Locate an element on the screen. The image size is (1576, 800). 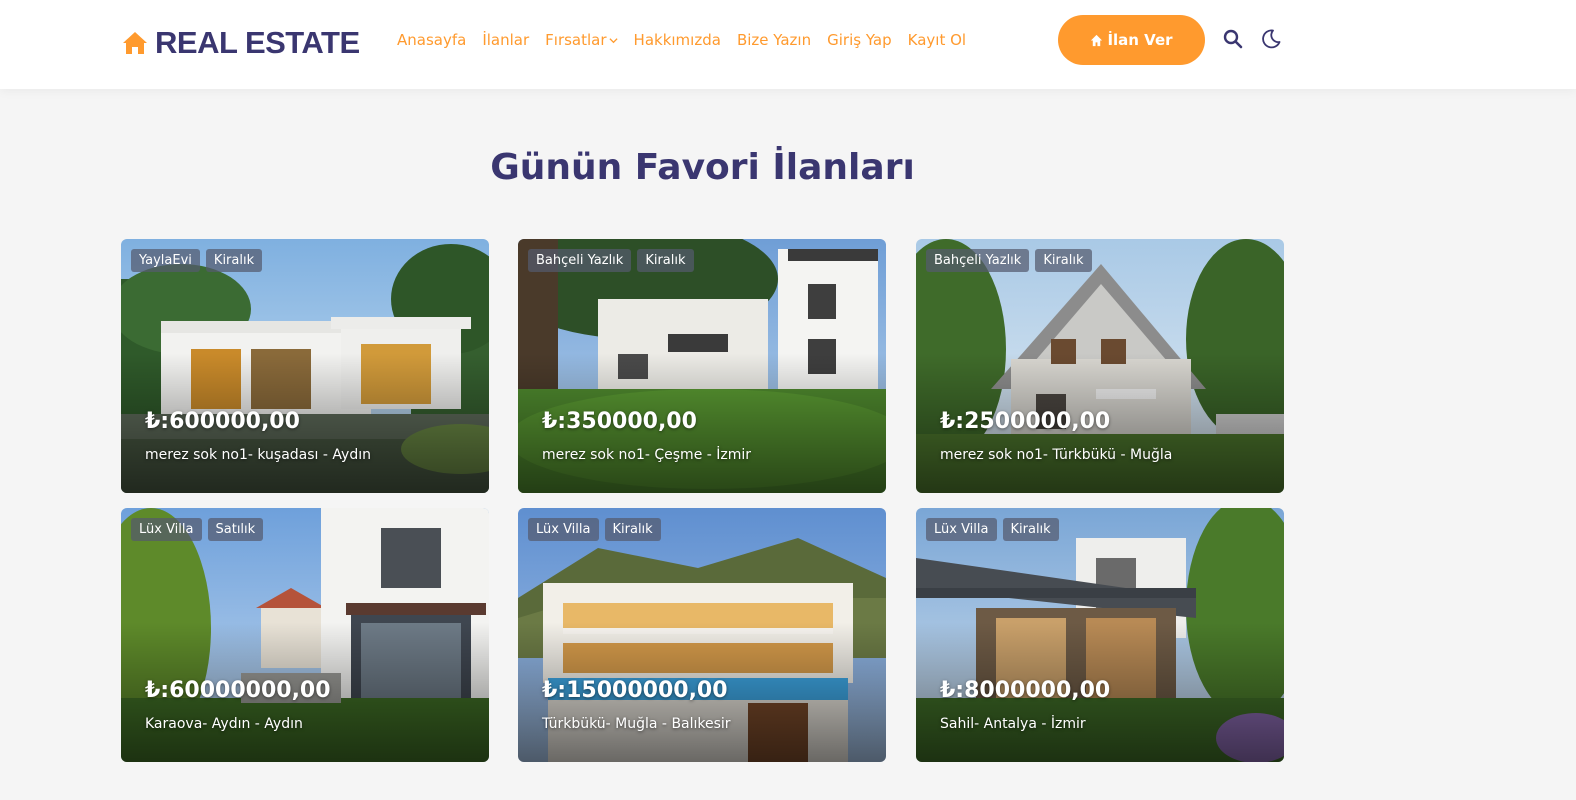
nav-item-kayit-ol: Kayıt Ol is located at coordinates (937, 40).